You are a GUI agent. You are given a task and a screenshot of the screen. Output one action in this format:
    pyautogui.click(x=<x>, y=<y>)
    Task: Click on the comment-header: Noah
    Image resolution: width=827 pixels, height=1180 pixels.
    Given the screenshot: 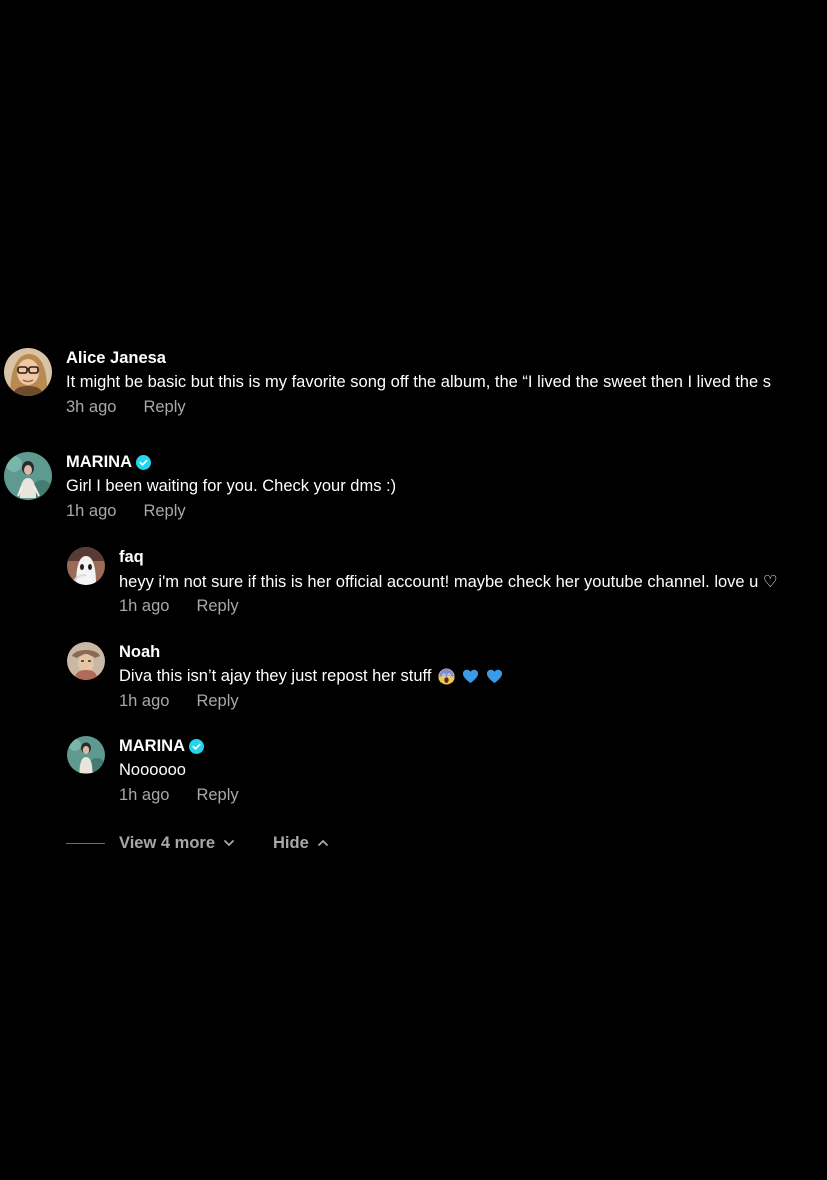 What is the action you would take?
    pyautogui.click(x=139, y=652)
    